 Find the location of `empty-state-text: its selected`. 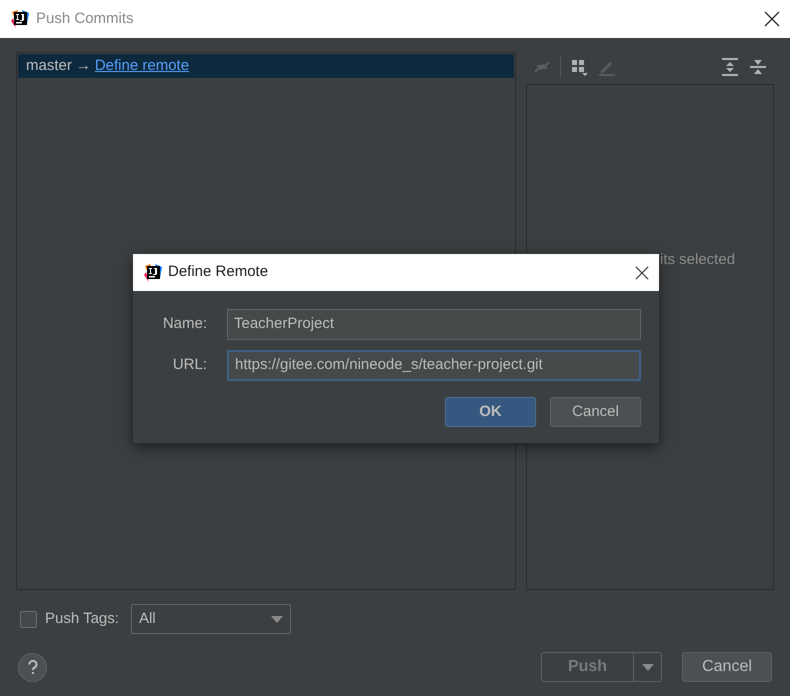

empty-state-text: its selected is located at coordinates (698, 259).